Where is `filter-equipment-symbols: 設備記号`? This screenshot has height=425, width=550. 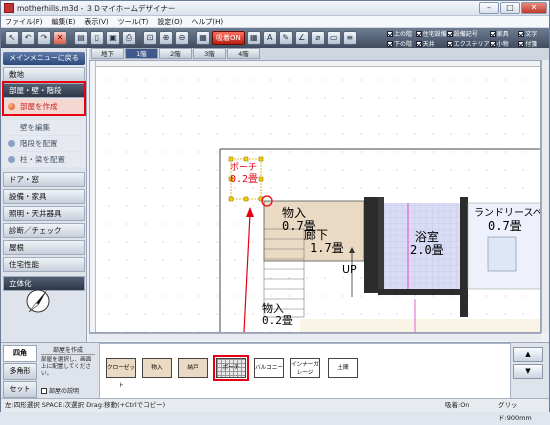 filter-equipment-symbols: 設備記号 is located at coordinates (468, 33).